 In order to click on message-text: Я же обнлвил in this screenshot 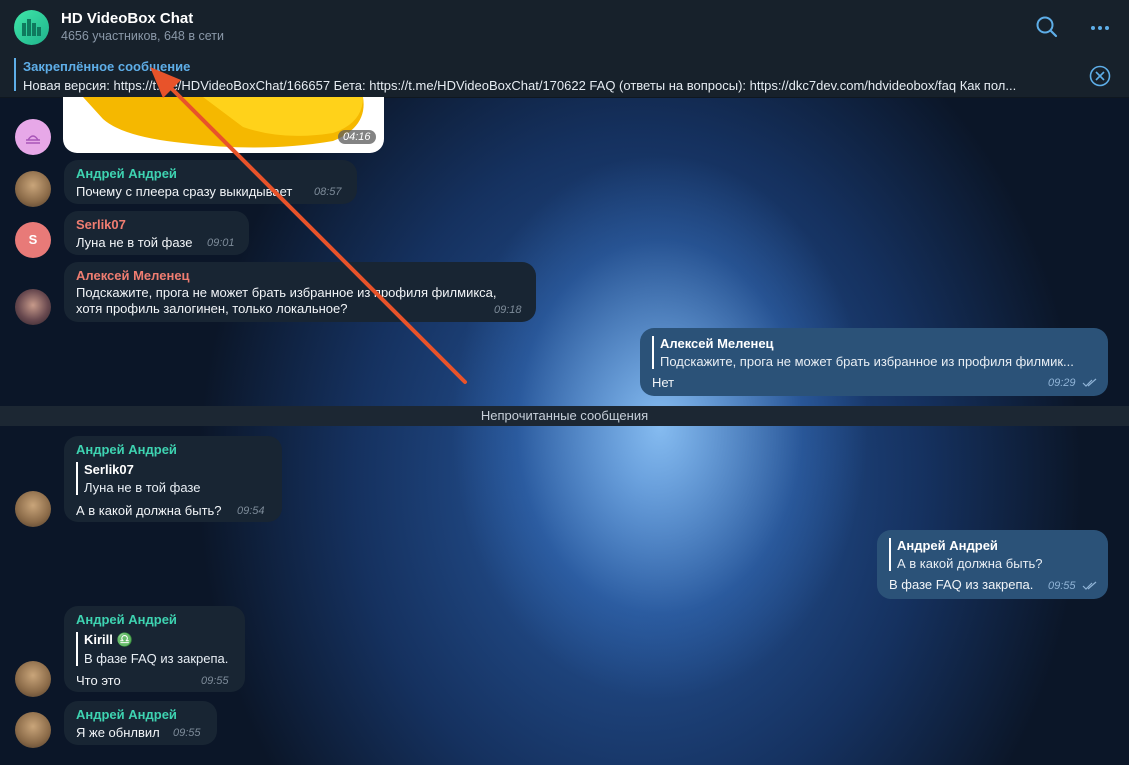, I will do `click(118, 732)`.